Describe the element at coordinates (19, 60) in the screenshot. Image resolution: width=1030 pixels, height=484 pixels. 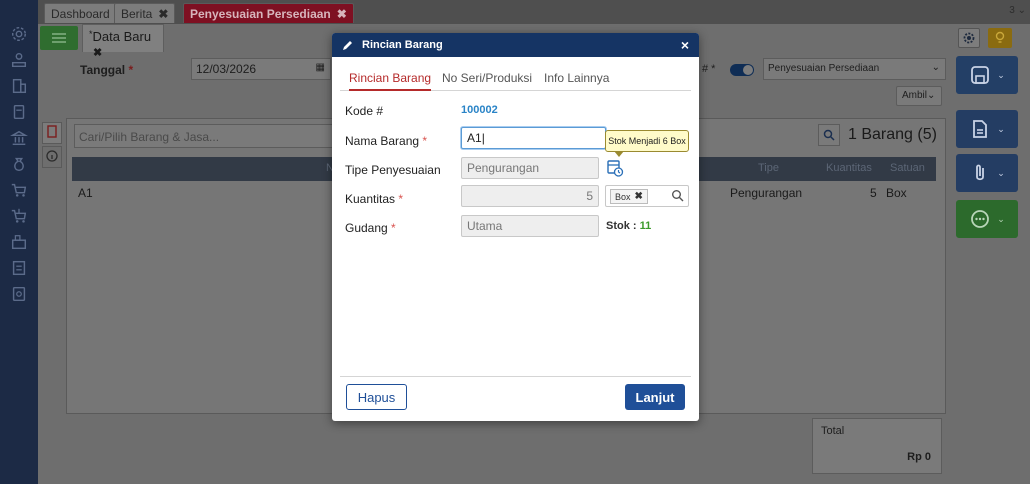
I see `people-icon` at that location.